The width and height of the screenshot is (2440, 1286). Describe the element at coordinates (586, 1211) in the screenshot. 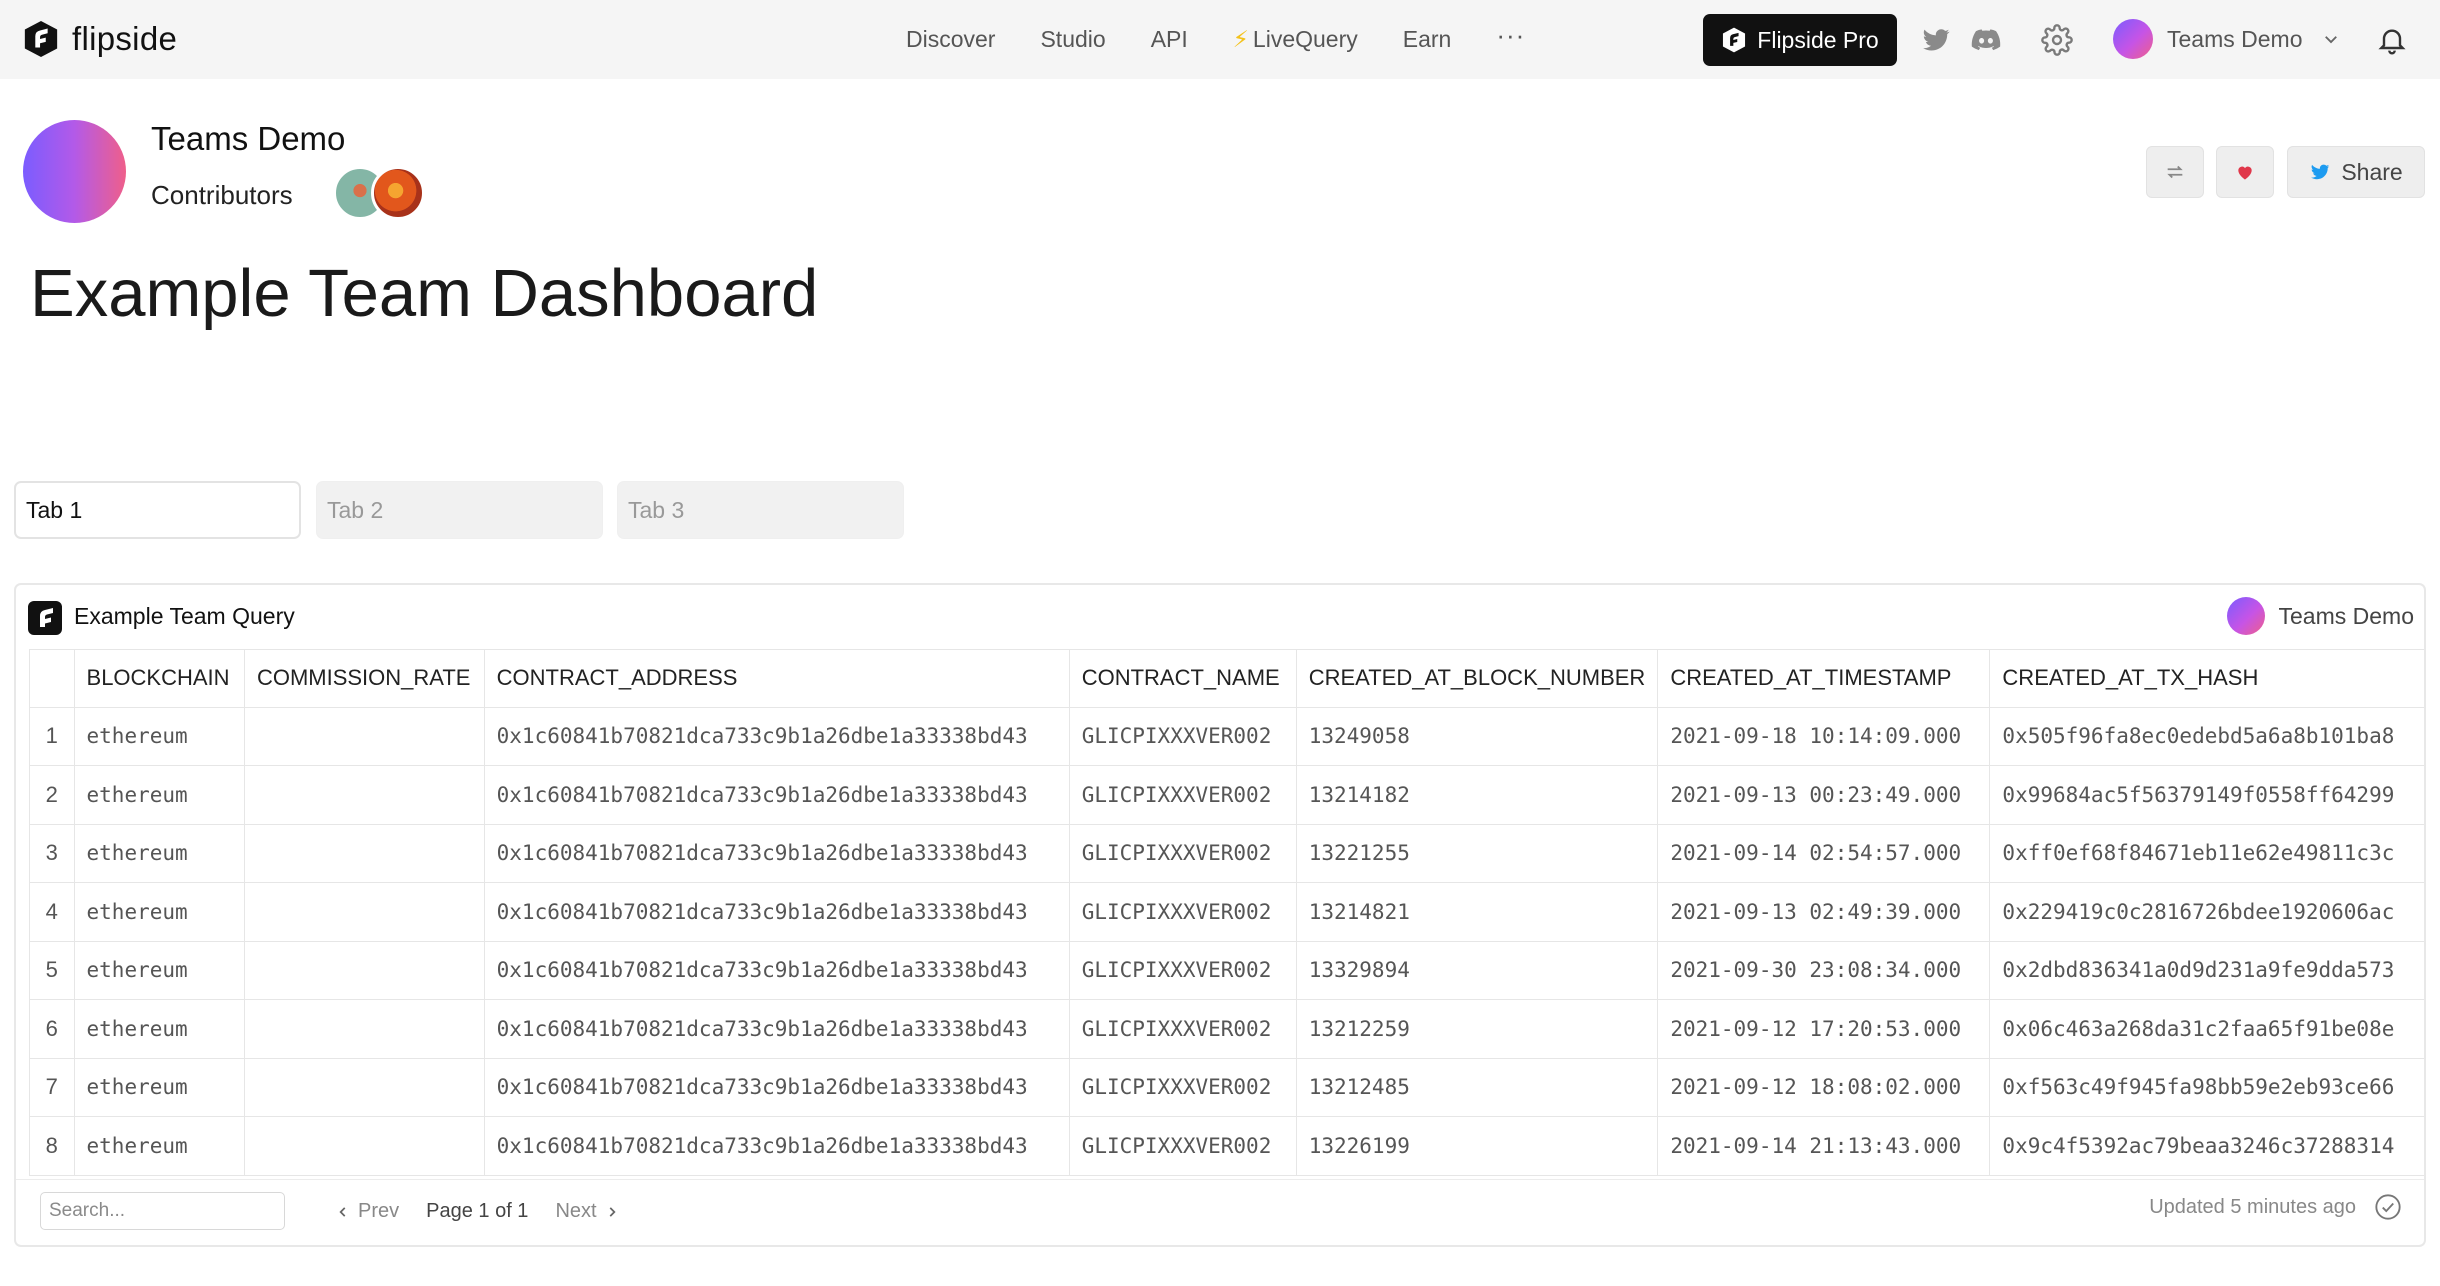

I see `next-page-button: Next` at that location.